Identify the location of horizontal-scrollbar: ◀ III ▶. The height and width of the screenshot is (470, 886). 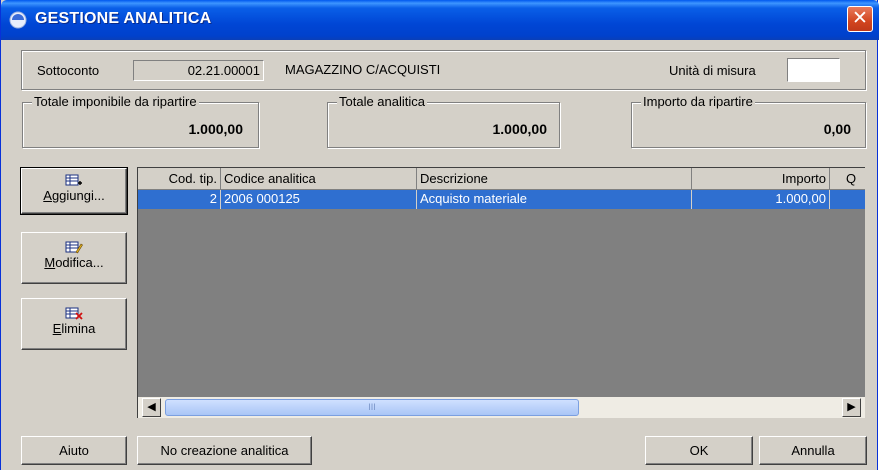
(501, 407).